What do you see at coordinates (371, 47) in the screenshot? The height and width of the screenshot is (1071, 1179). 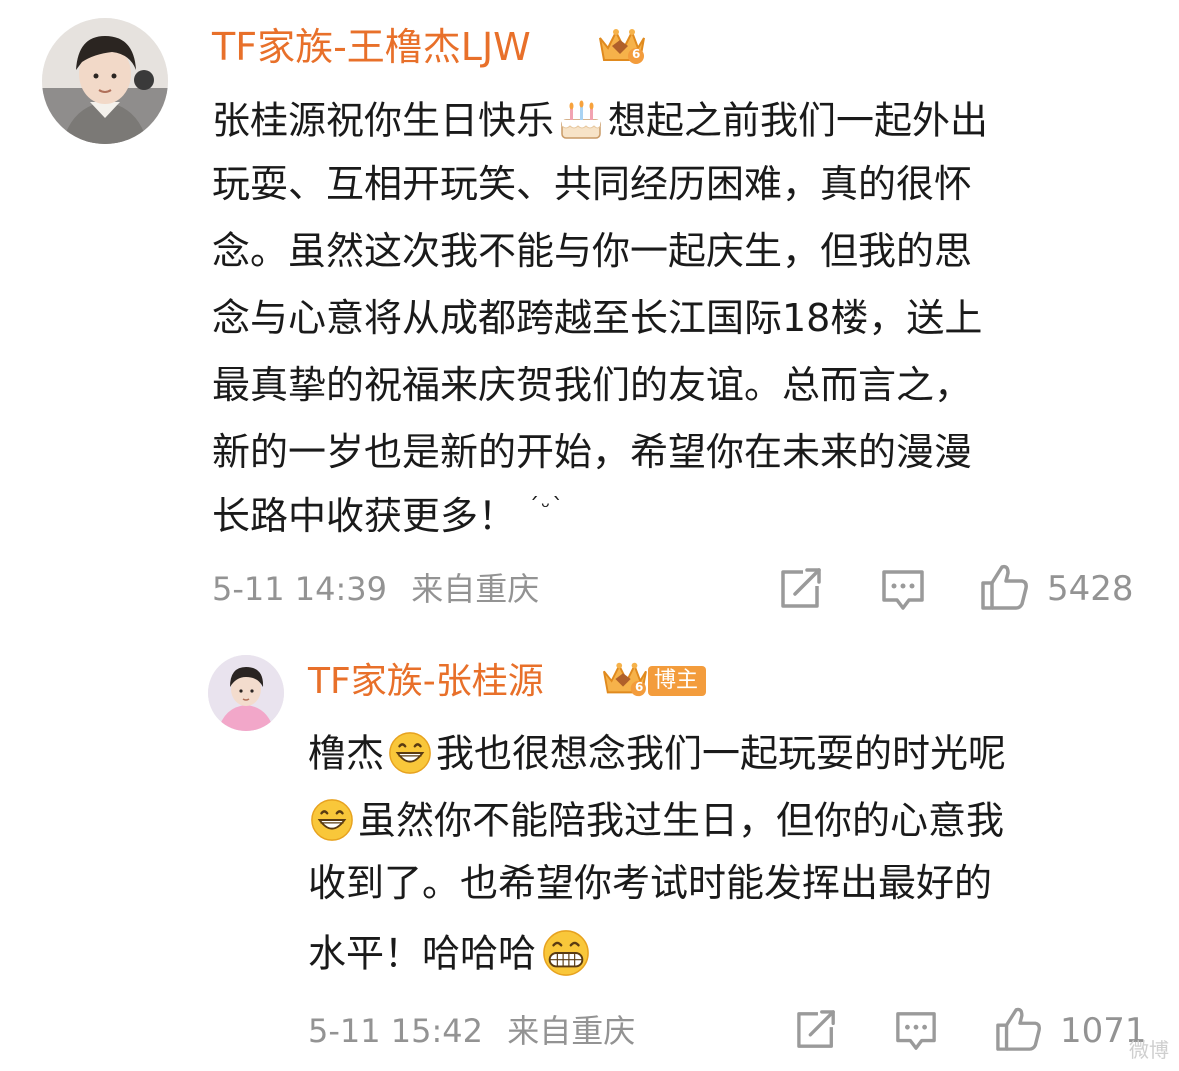 I see `commenter-username: TF家族-王橹杰LJW` at bounding box center [371, 47].